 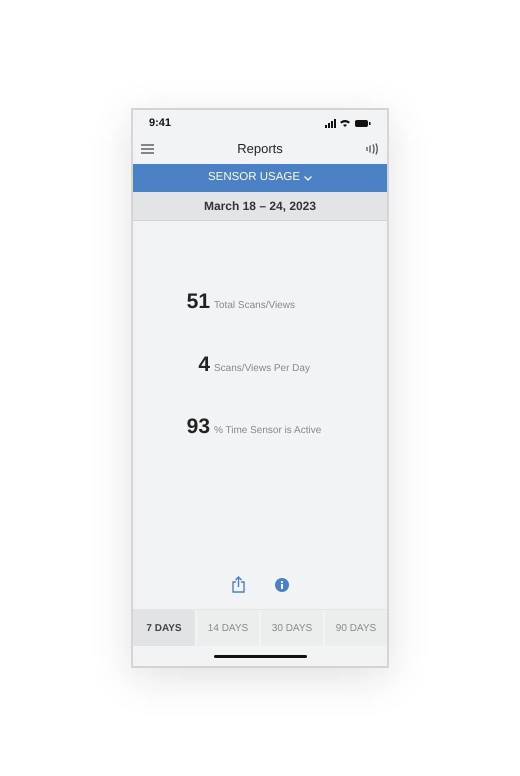 What do you see at coordinates (281, 585) in the screenshot?
I see `info-icon` at bounding box center [281, 585].